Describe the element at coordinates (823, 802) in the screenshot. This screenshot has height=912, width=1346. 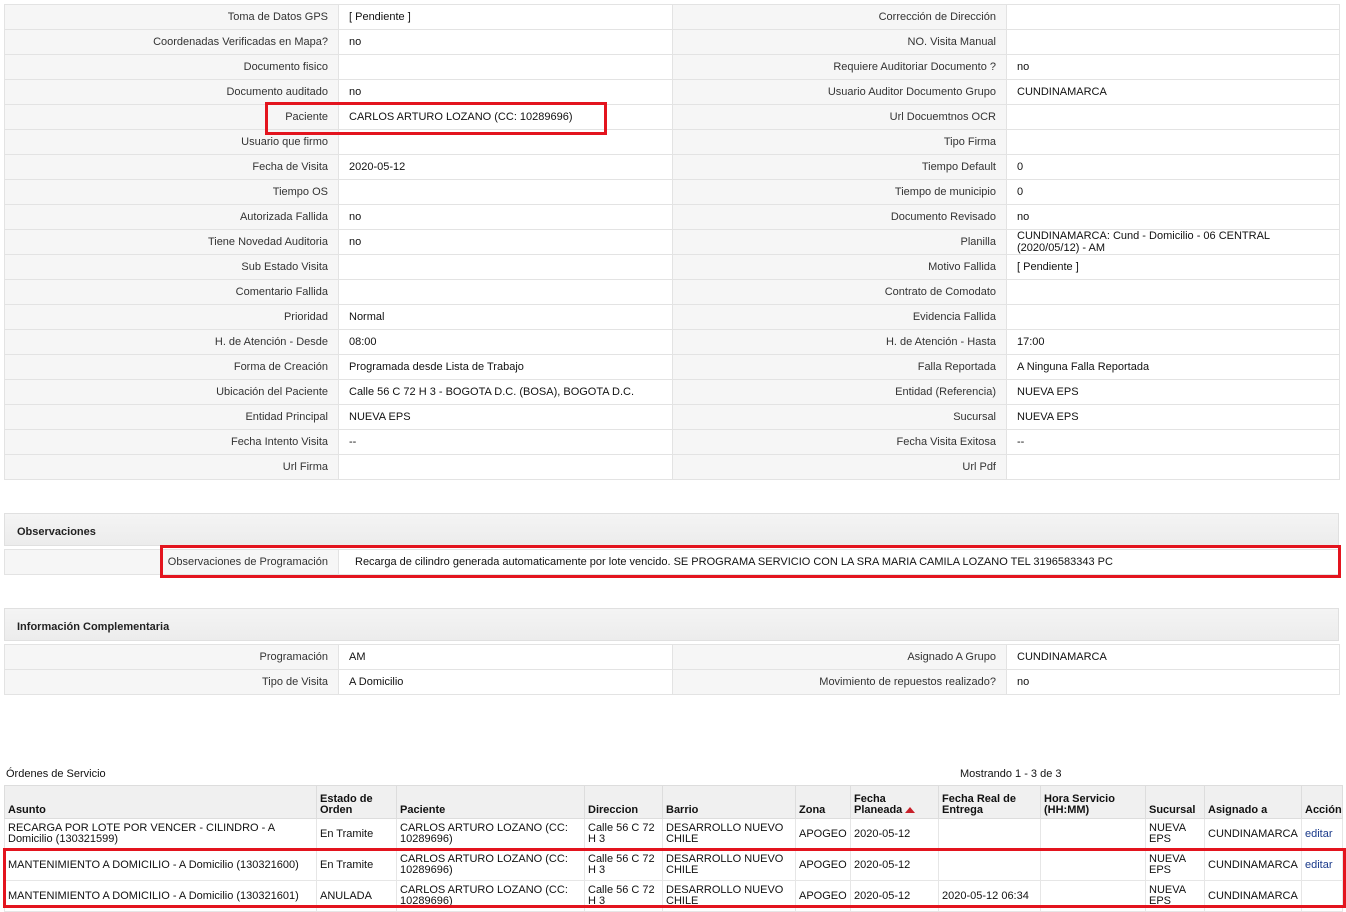
I see `column-header-zona: Zona` at that location.